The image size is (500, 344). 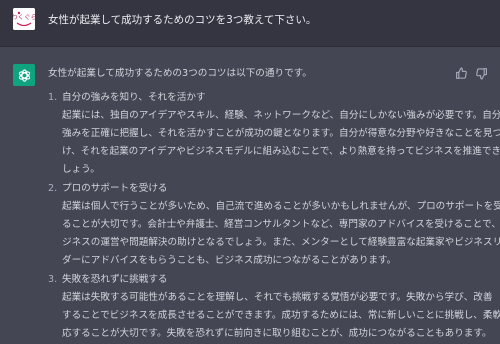 I want to click on assistant-intro: 女性が起業して成功するための3つのコツは以下の通りです。, so click(x=180, y=73).